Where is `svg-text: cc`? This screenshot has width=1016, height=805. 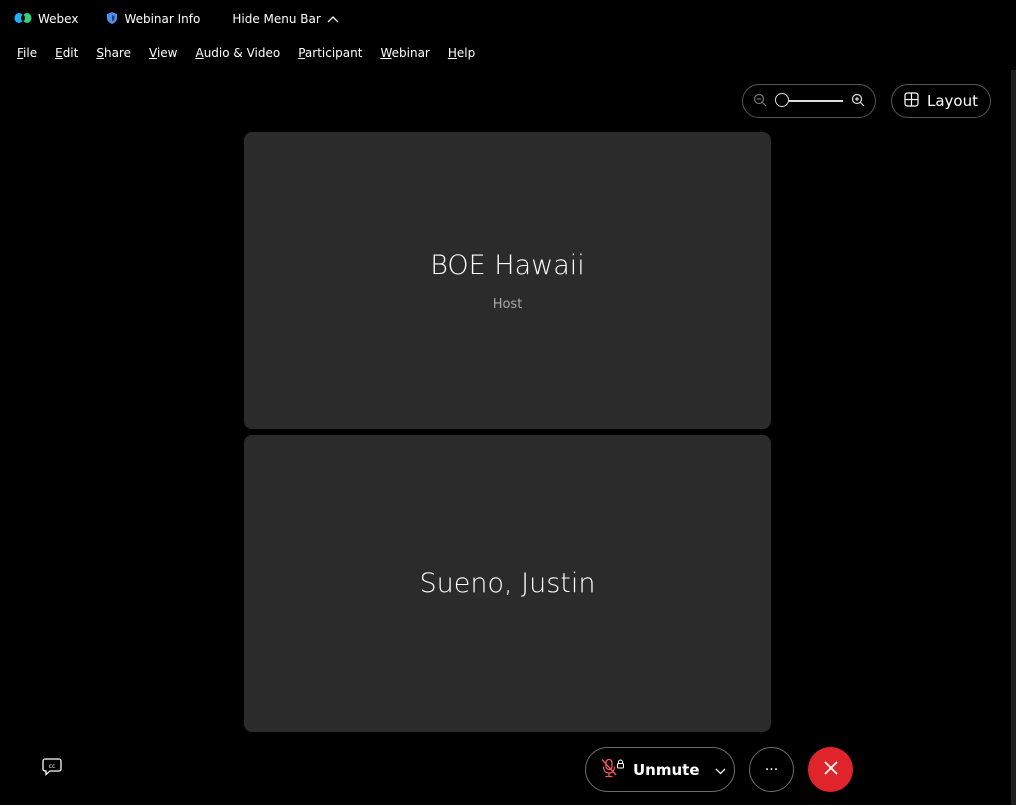
svg-text: cc is located at coordinates (52, 766).